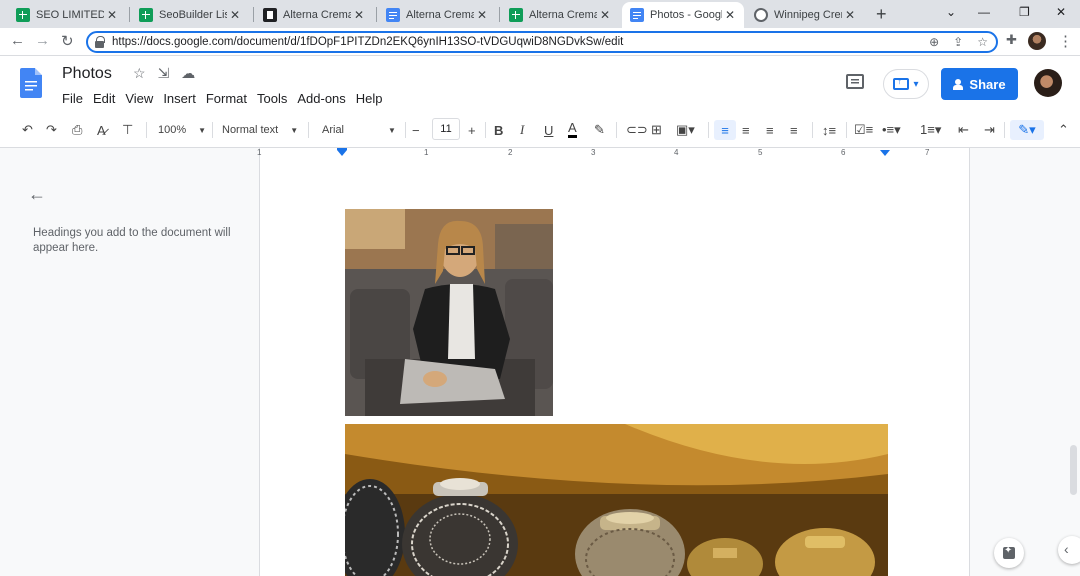  I want to click on menu-addons: Add-ons, so click(321, 98).